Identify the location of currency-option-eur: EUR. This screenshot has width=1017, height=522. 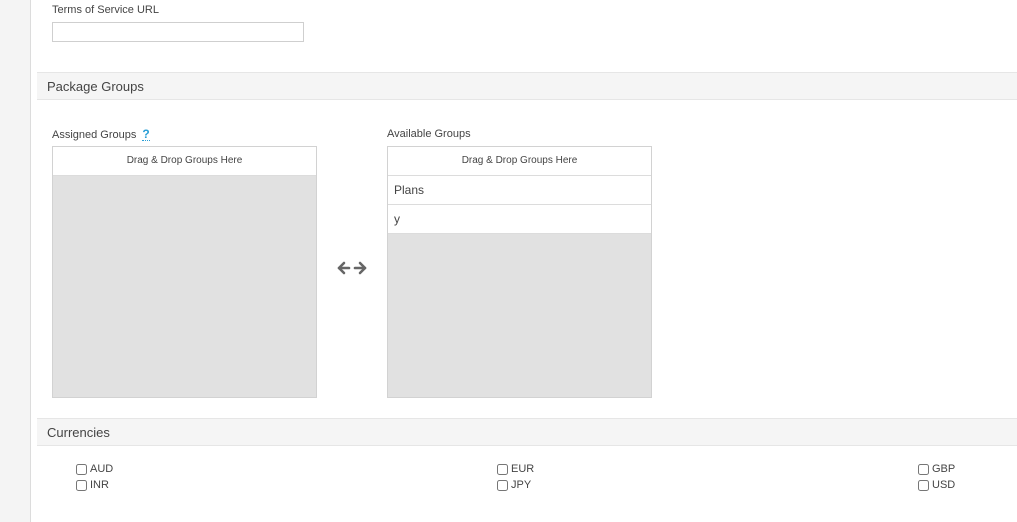
(515, 469).